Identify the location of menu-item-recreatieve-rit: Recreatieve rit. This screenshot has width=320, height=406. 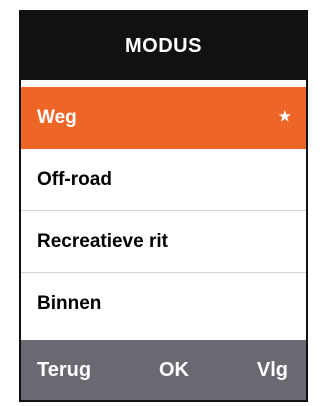
(163, 242).